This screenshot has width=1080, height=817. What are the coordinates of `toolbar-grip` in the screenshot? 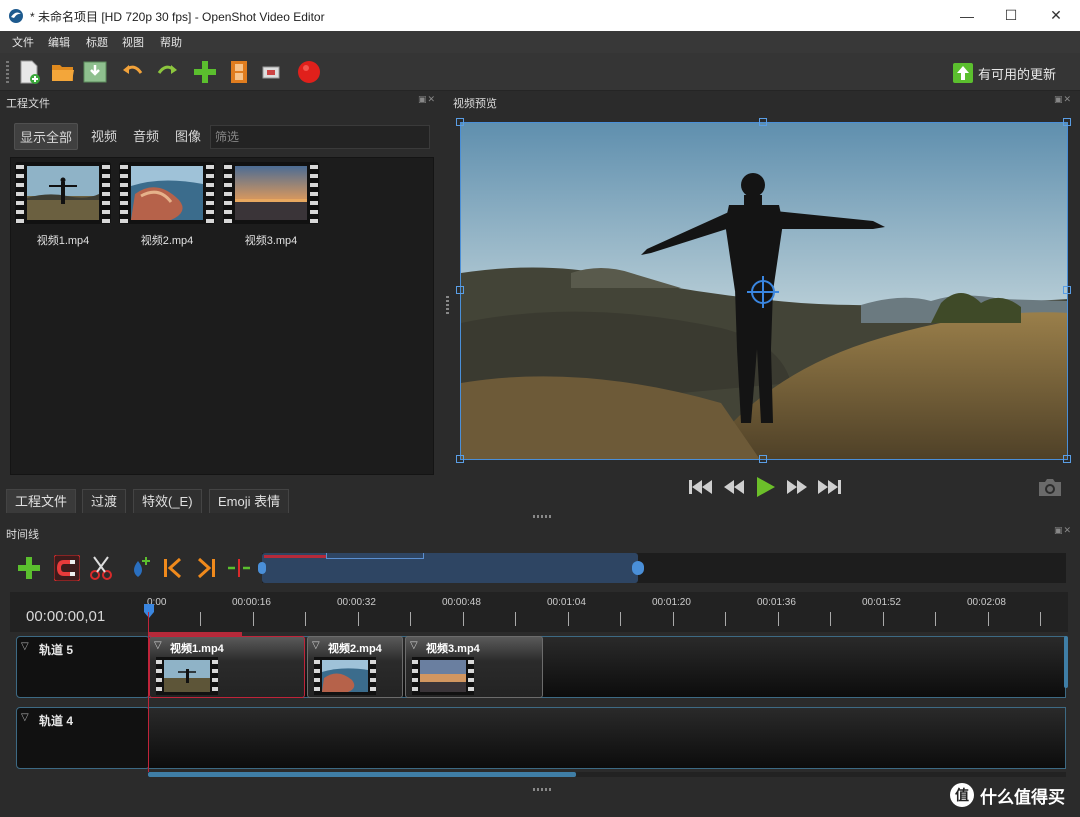 It's located at (7, 72).